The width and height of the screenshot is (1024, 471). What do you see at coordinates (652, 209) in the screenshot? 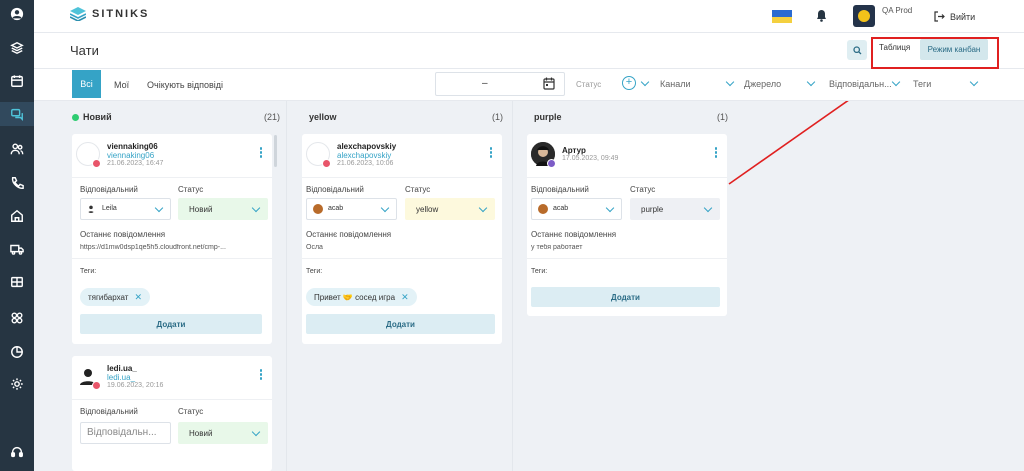
I see `status-value: purple` at bounding box center [652, 209].